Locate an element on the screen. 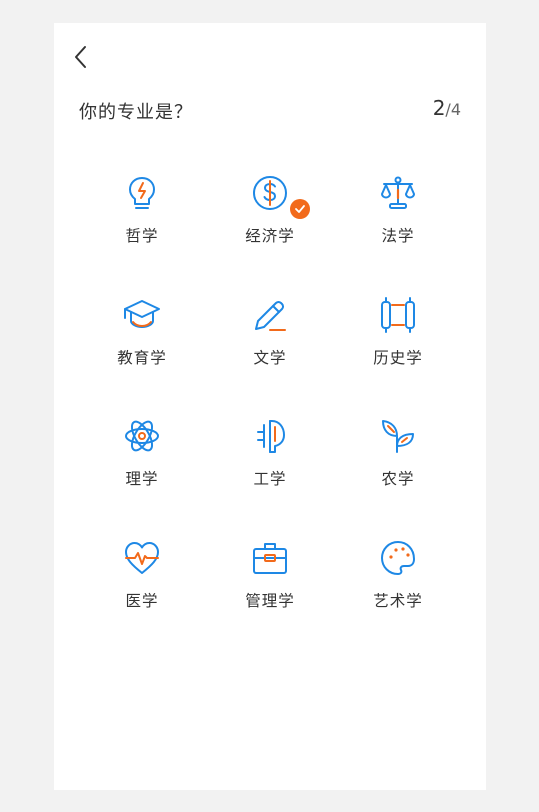  engineering-icon is located at coordinates (270, 436).